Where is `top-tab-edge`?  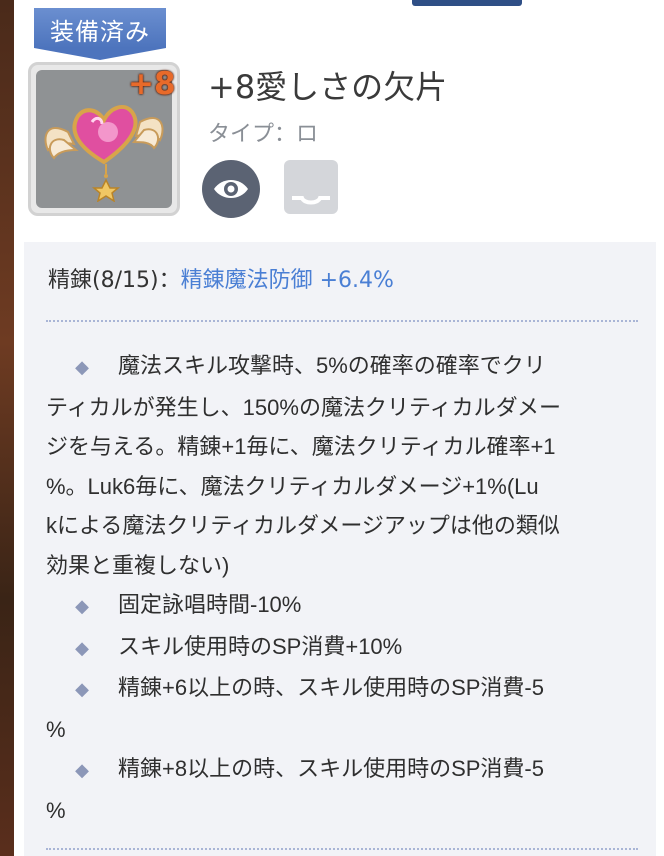 top-tab-edge is located at coordinates (467, 3).